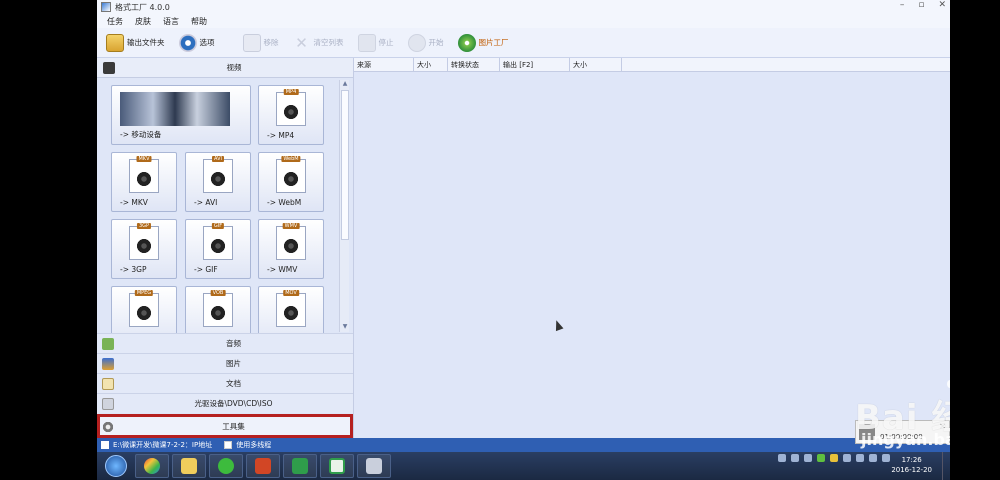  I want to click on tile-gif: GIF -> GIF, so click(218, 249).